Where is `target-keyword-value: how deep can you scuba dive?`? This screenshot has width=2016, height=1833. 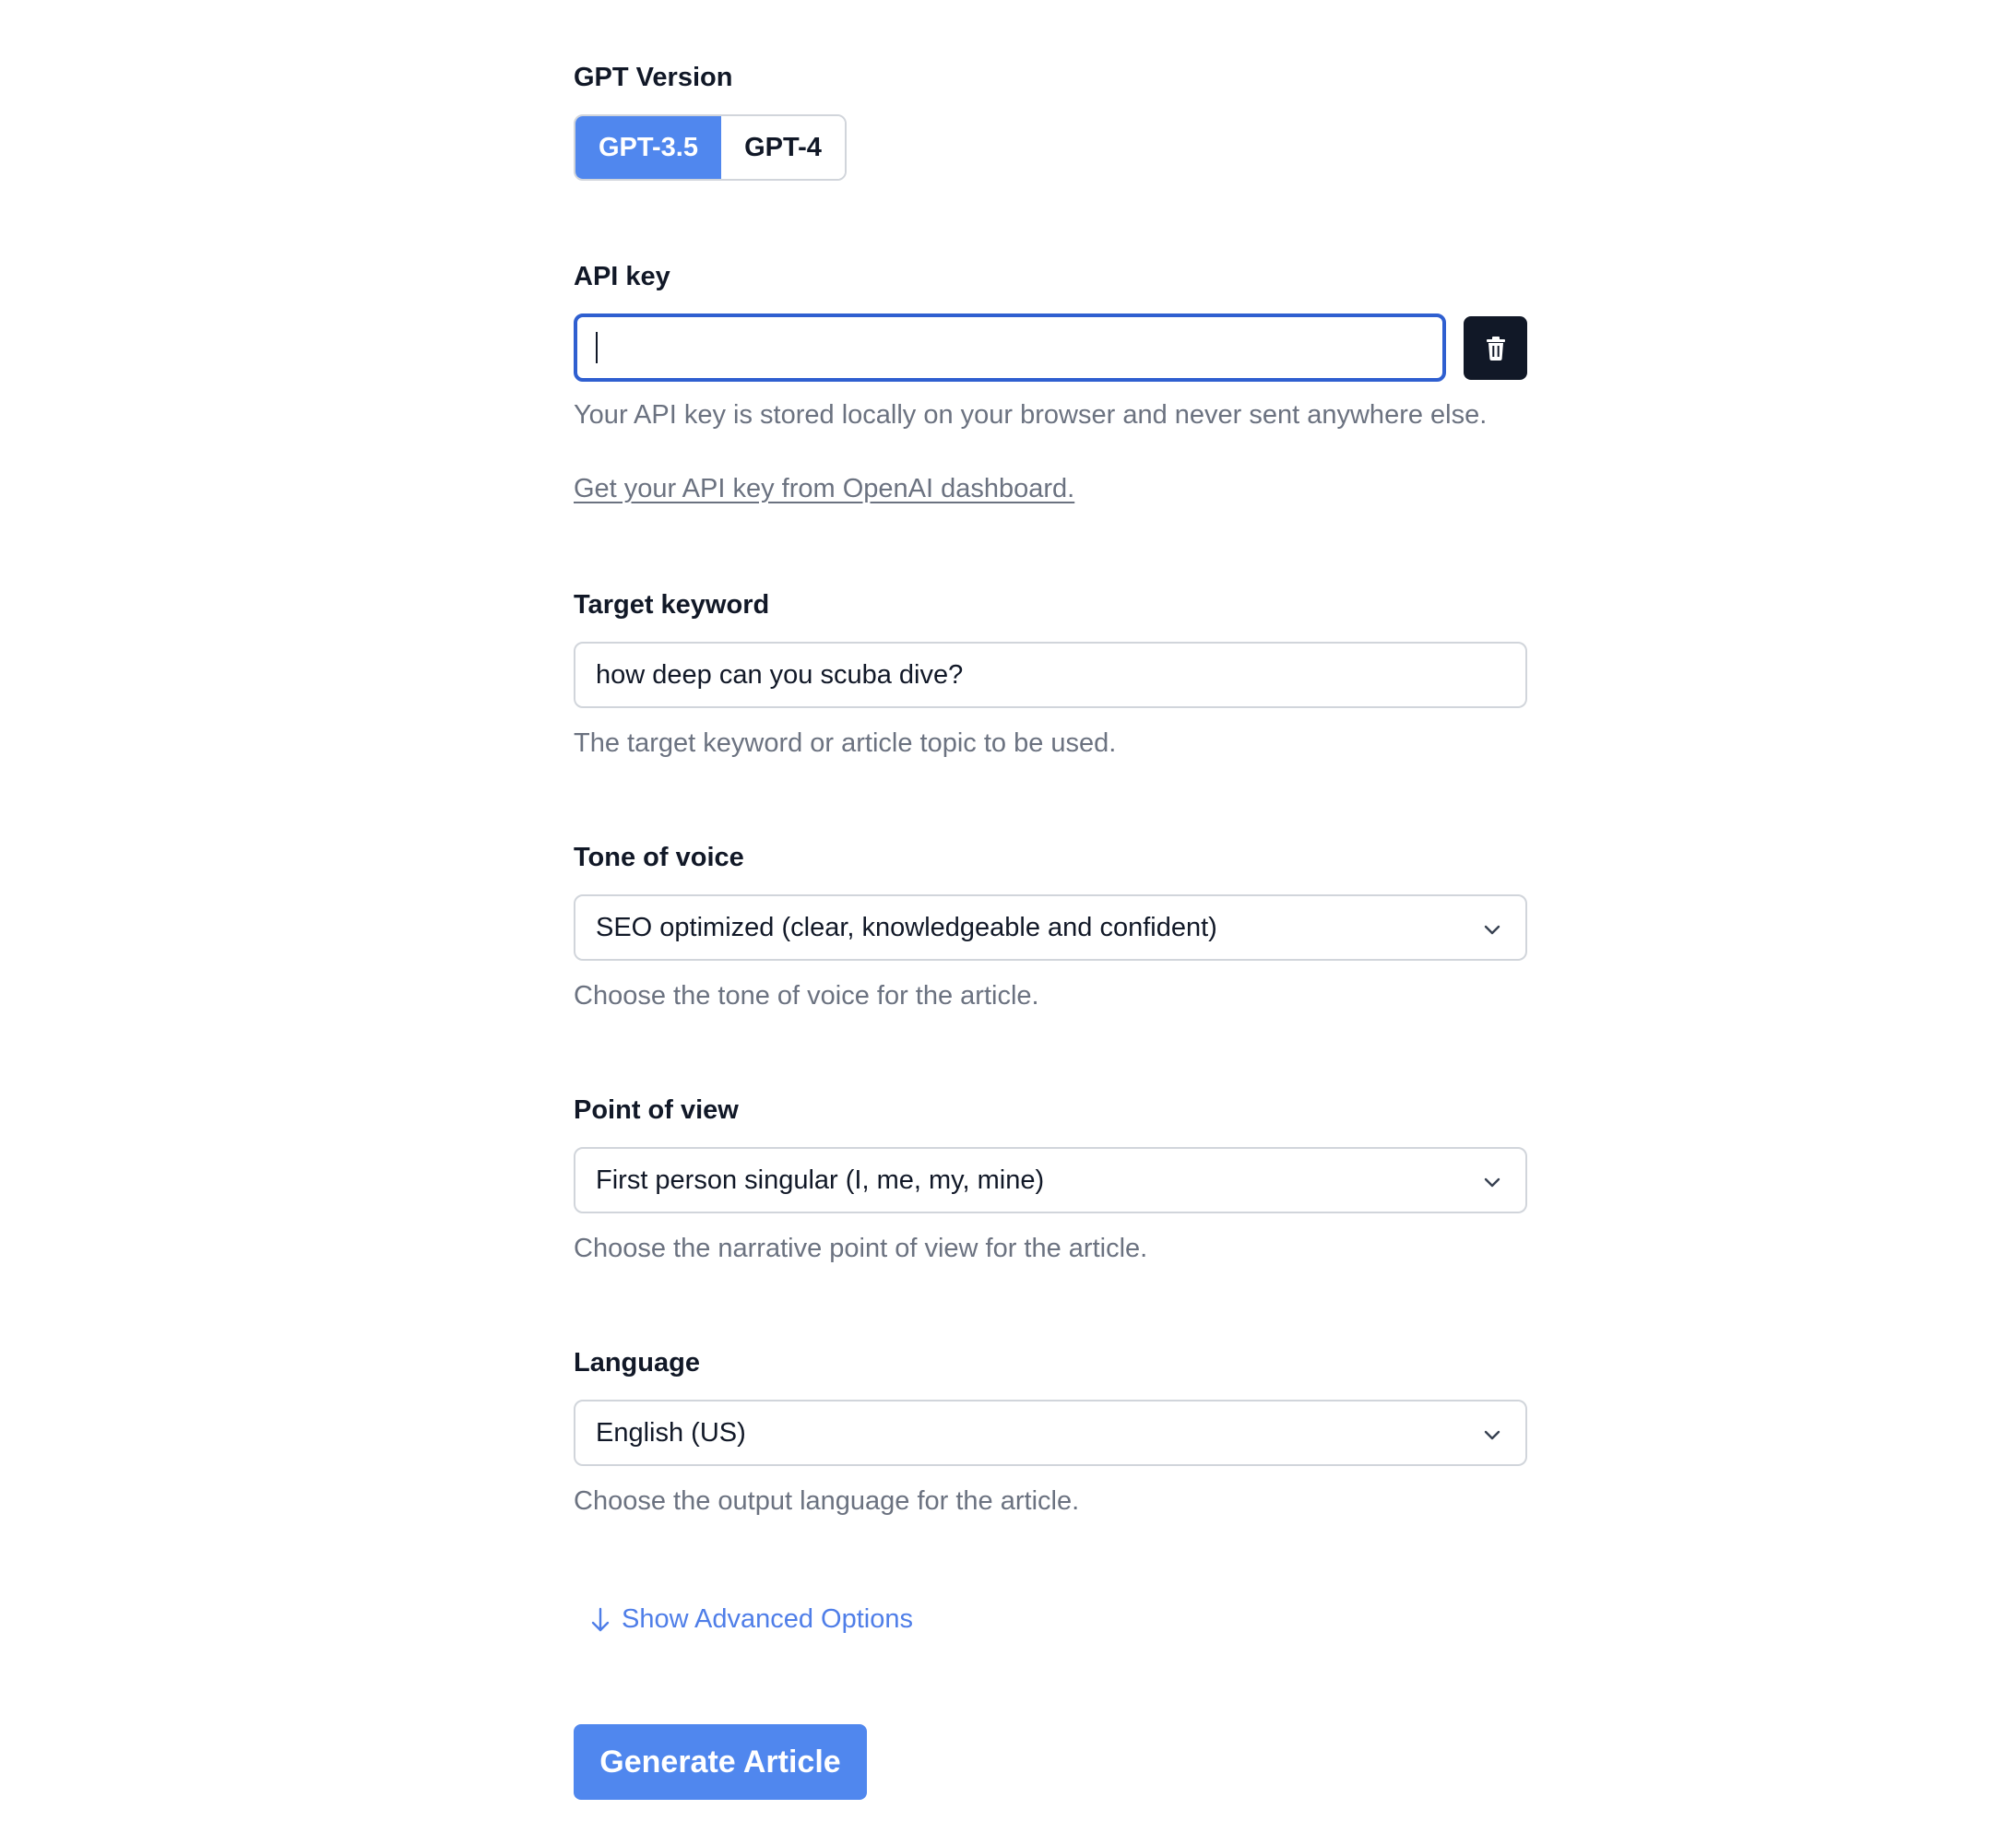
target-keyword-value: how deep can you scuba dive? is located at coordinates (780, 675).